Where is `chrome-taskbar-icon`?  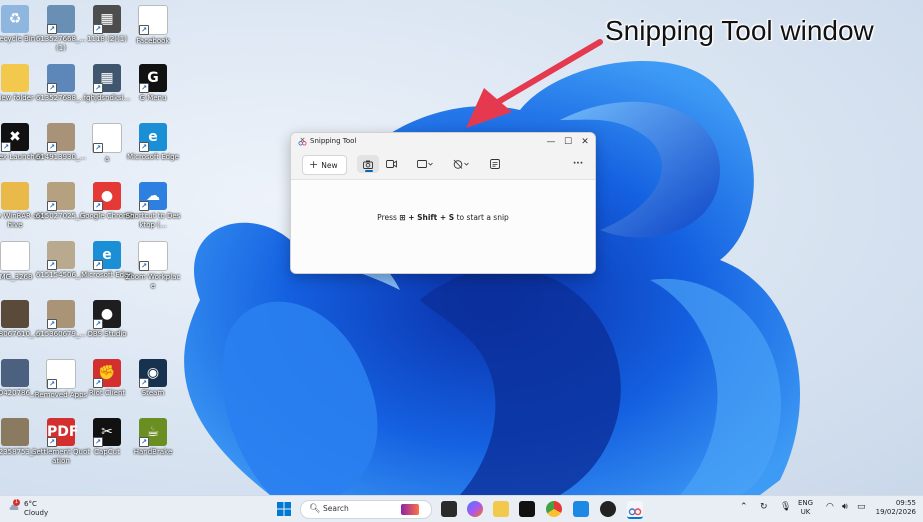
chrome-taskbar-icon is located at coordinates (554, 509).